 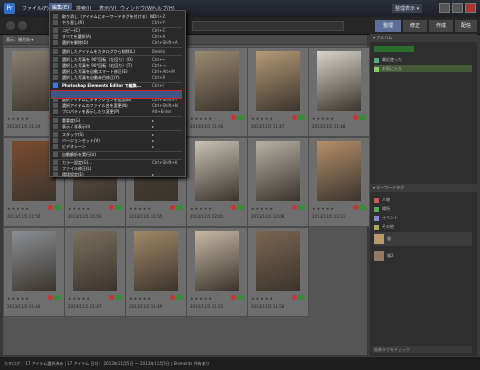 I want to click on menu-item: 選択を解除(D), so click(x=70, y=43).